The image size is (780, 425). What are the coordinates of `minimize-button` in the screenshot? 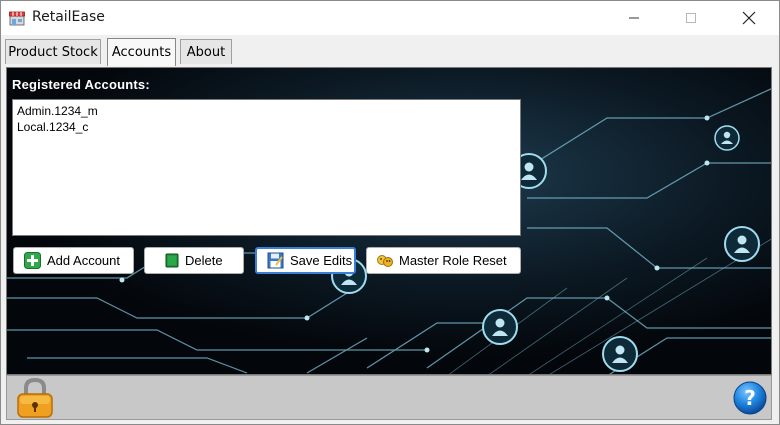 It's located at (634, 18).